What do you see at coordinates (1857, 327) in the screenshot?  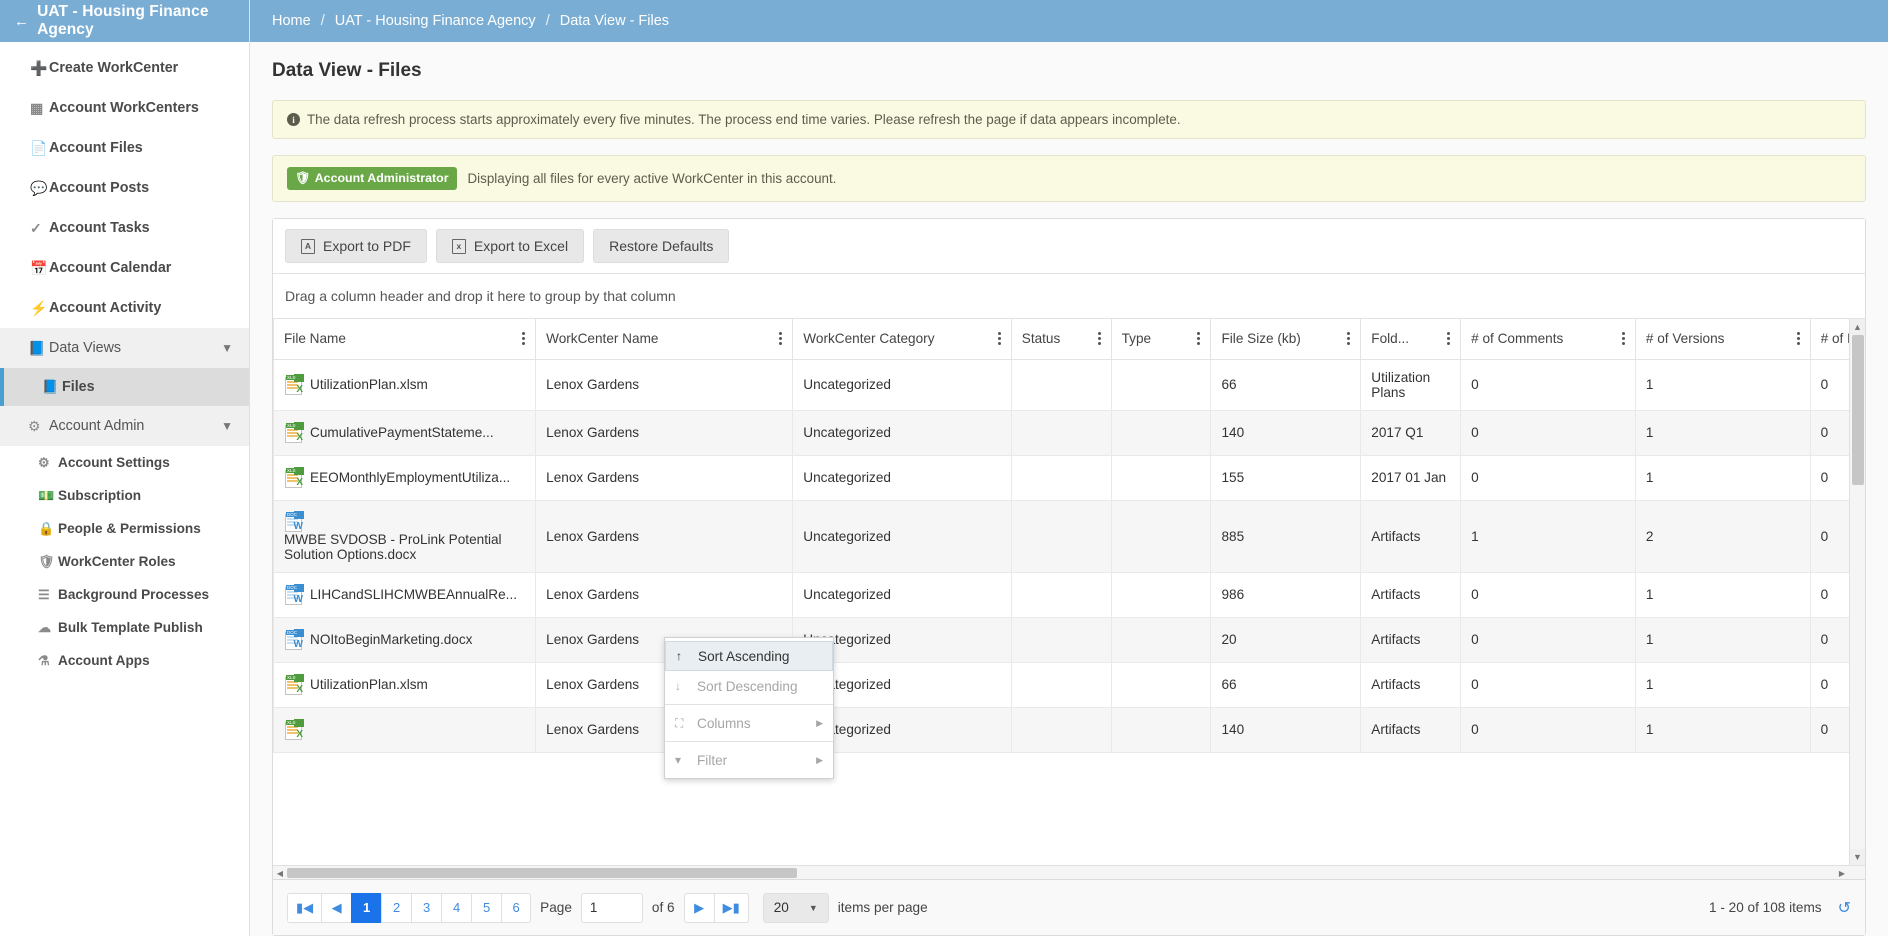 I see `scroll-up-icon: ▲` at bounding box center [1857, 327].